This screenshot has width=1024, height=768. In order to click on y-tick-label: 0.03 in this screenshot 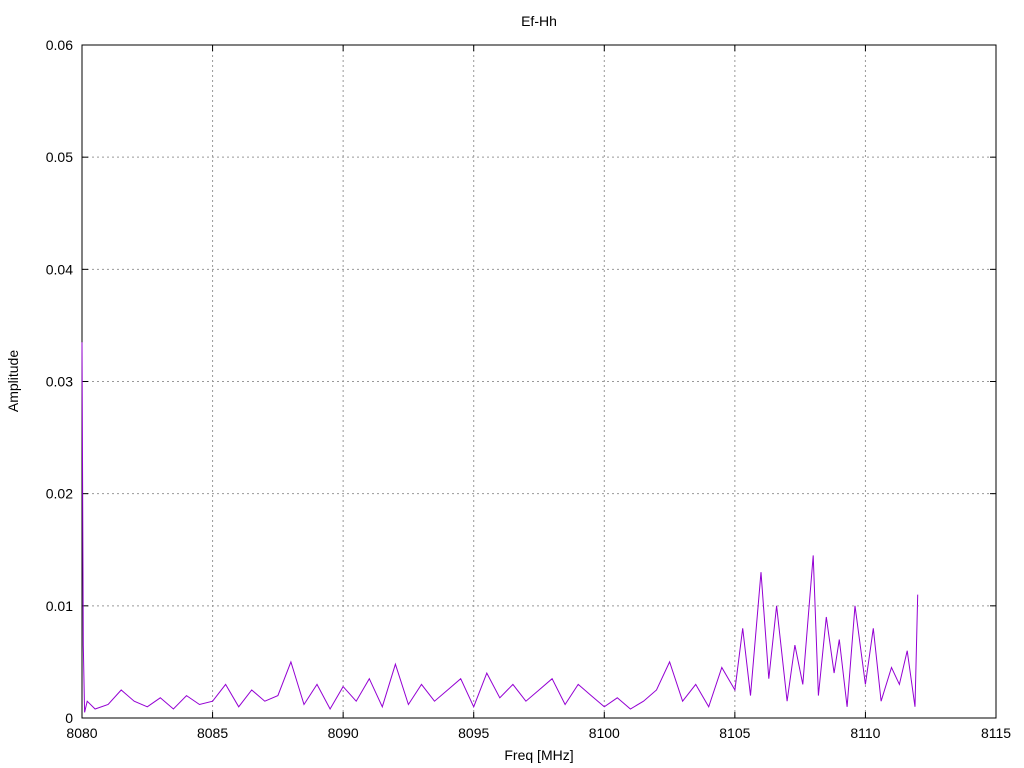, I will do `click(59, 382)`.